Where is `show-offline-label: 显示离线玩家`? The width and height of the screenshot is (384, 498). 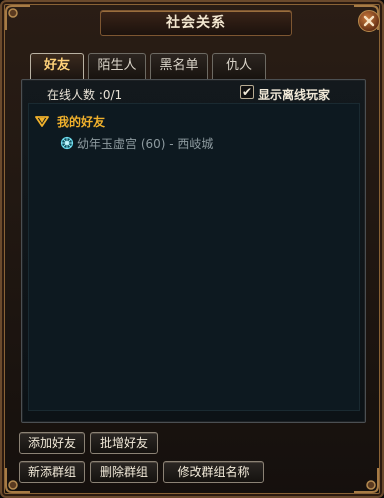 show-offline-label: 显示离线玩家 is located at coordinates (294, 94).